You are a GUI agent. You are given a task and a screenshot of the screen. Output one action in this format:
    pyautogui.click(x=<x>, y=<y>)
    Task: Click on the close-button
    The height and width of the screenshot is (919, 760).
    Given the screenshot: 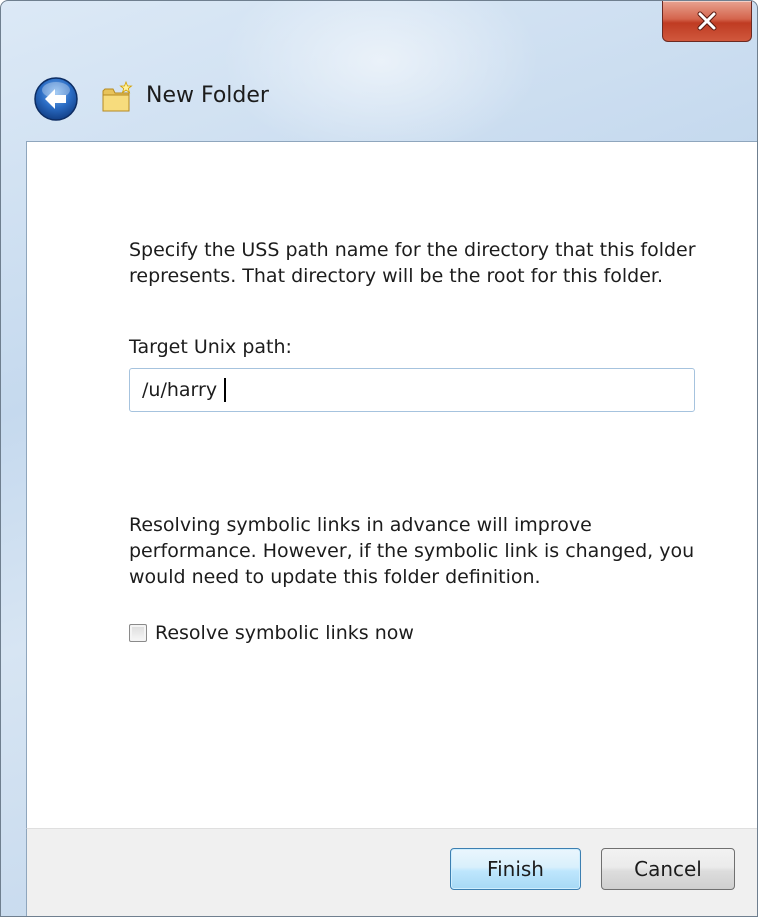 What is the action you would take?
    pyautogui.click(x=707, y=21)
    